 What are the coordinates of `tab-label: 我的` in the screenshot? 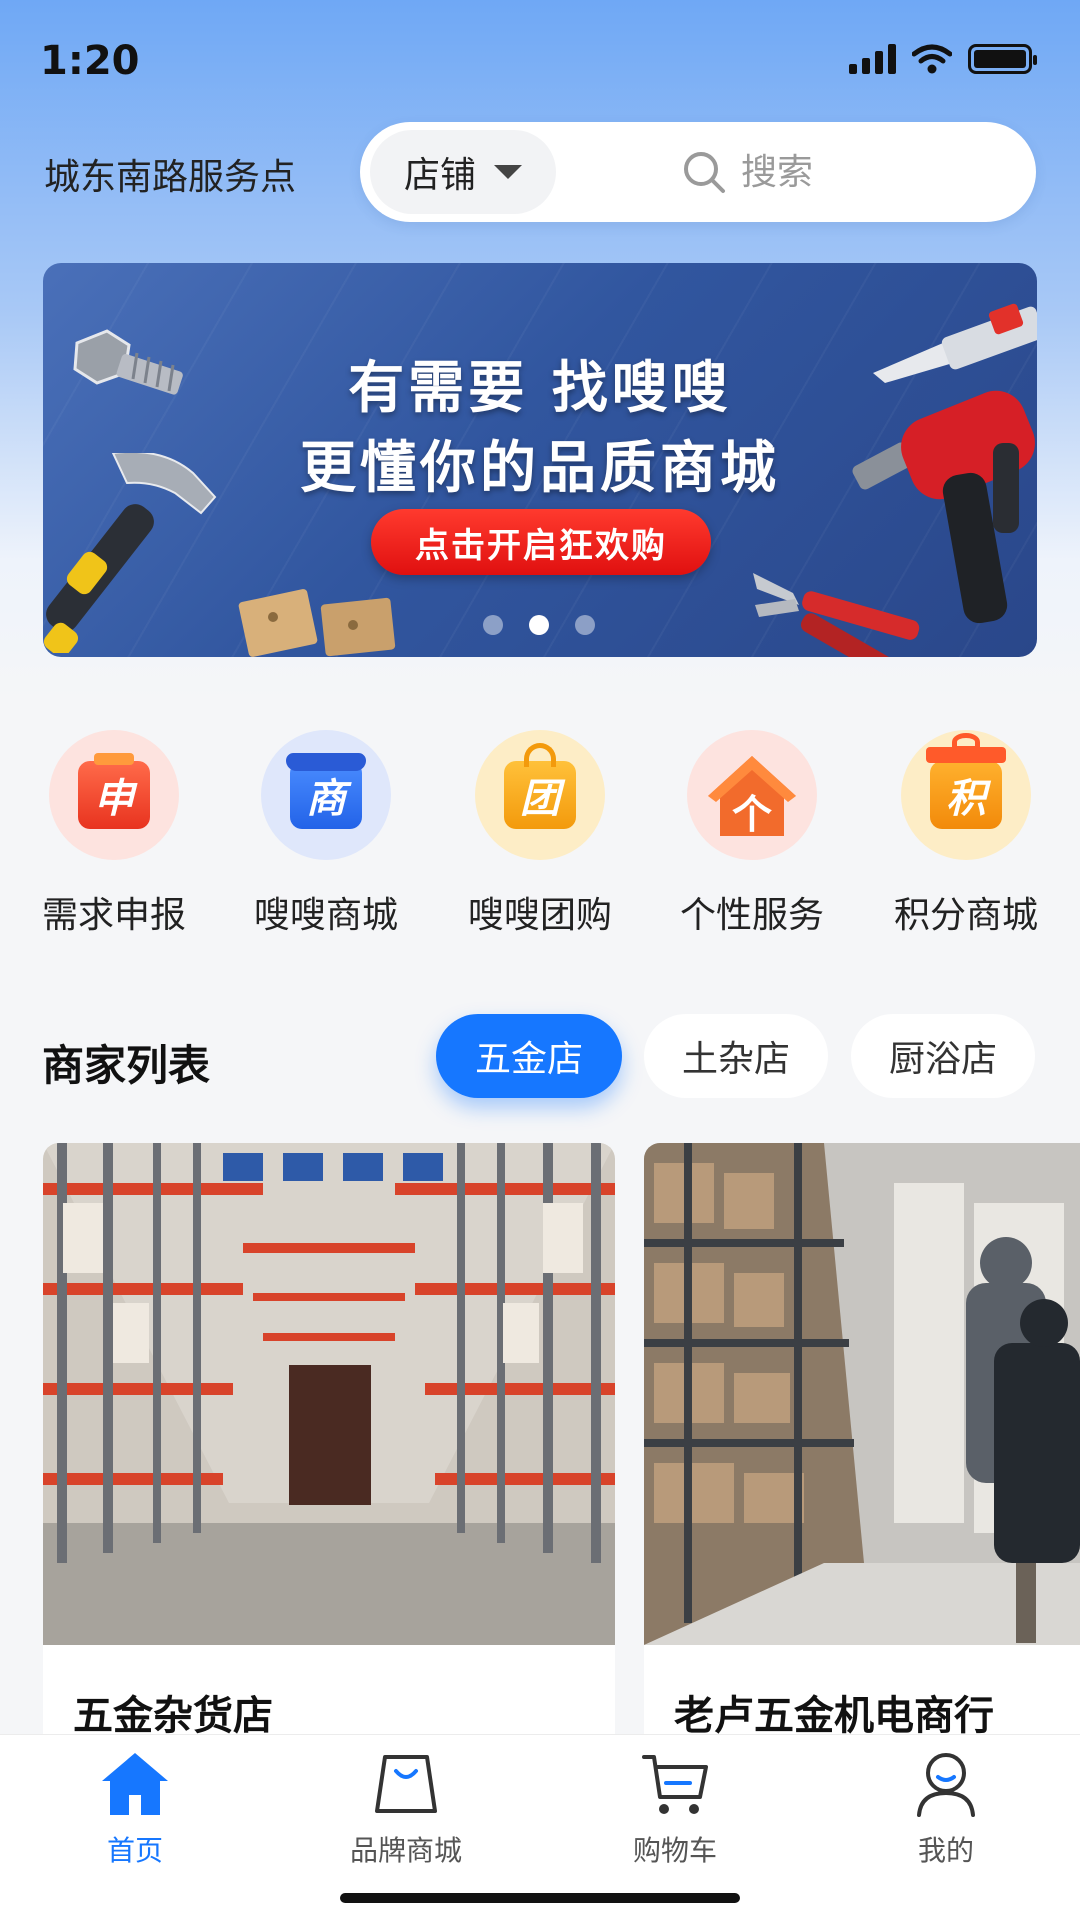 It's located at (945, 1850).